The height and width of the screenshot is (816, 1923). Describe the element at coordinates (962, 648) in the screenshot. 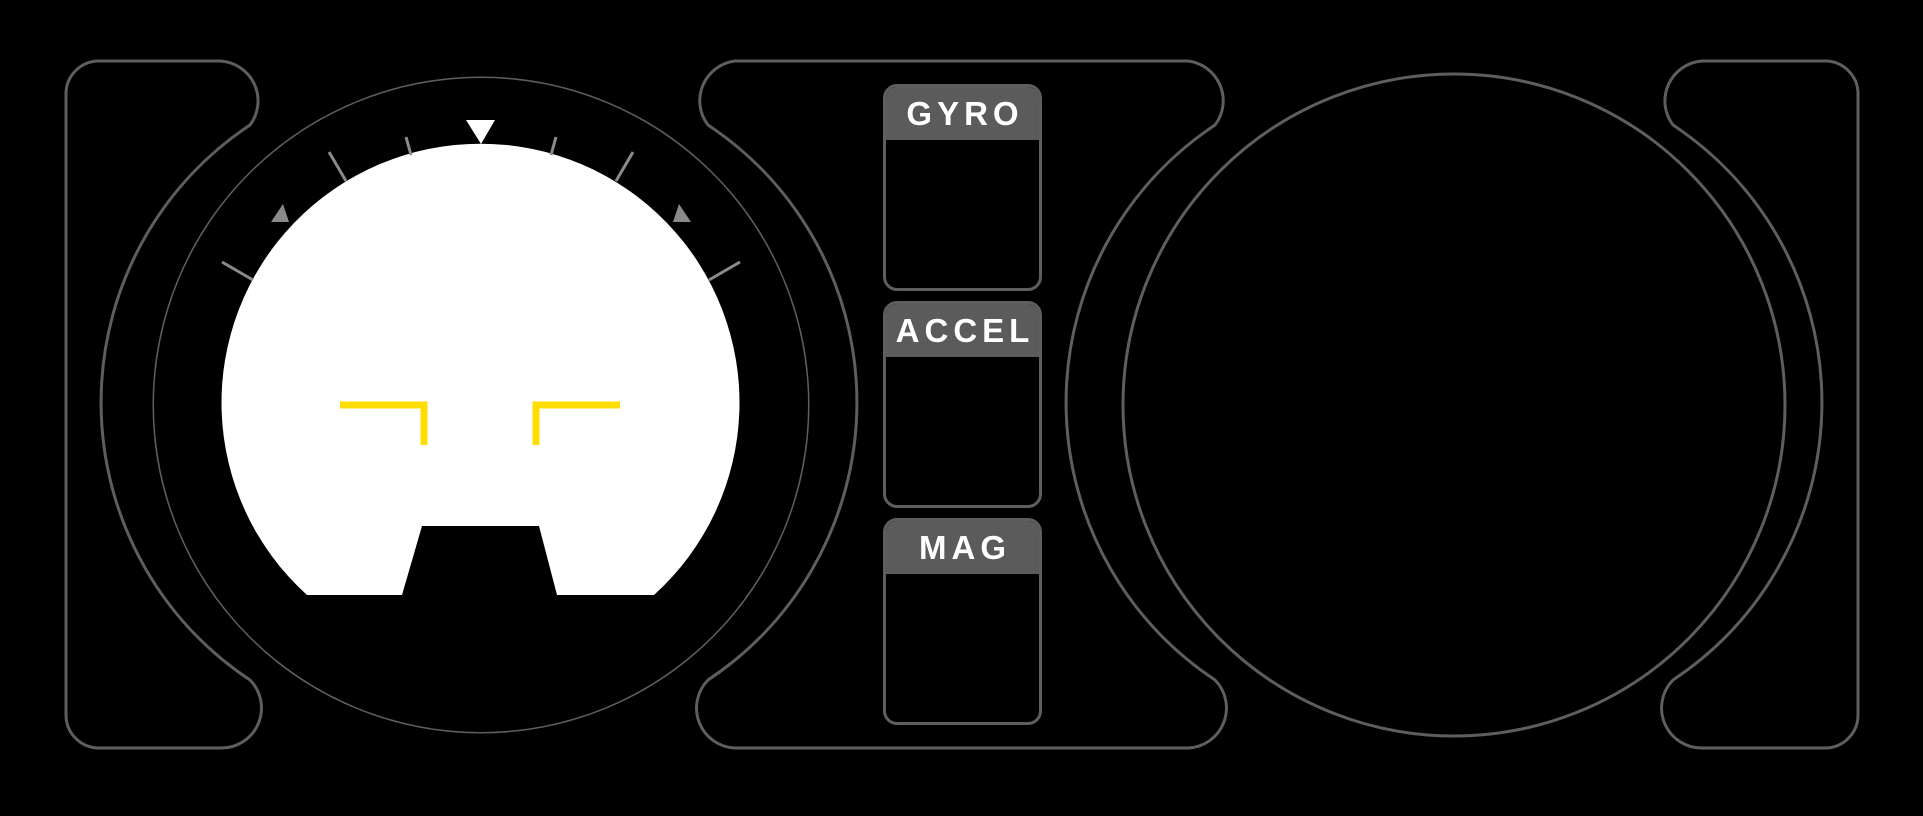

I see `sensor-status-mag` at that location.